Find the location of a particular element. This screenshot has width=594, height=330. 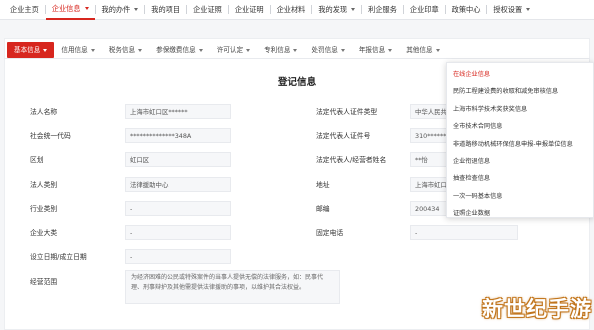

form-row: 设立日期/成立日期 - is located at coordinates (297, 257).